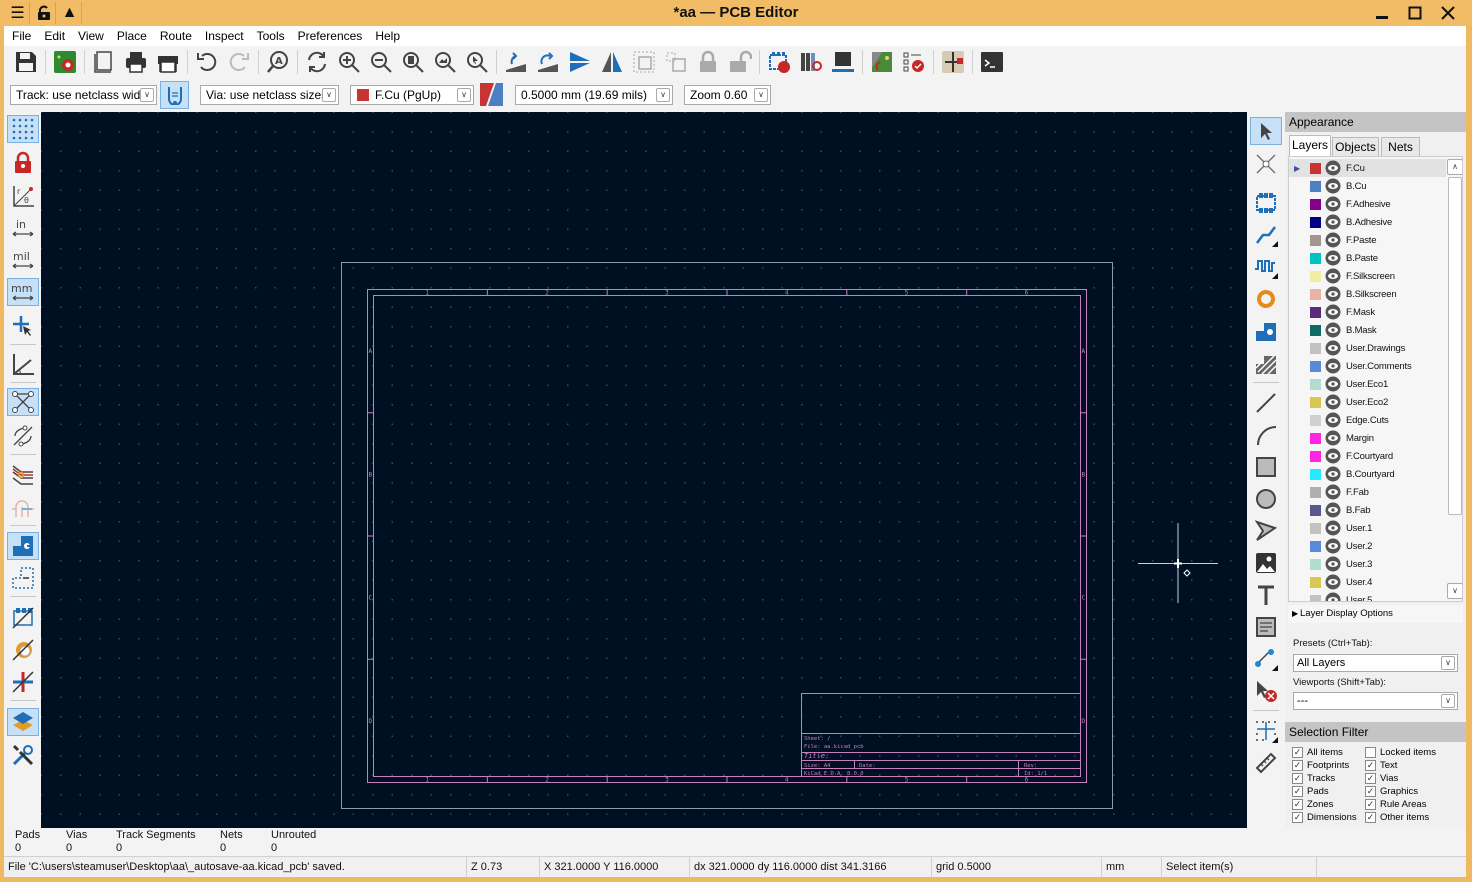 This screenshot has height=882, width=1472. What do you see at coordinates (1266, 731) in the screenshot?
I see `grid-origin-tool` at bounding box center [1266, 731].